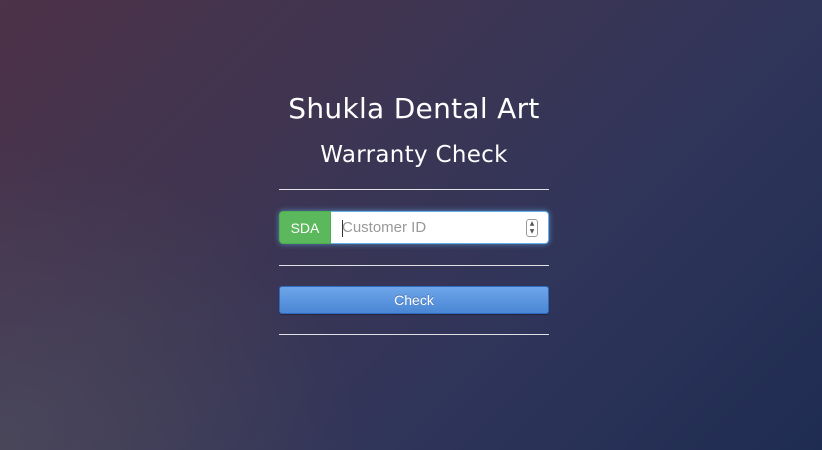 The image size is (822, 450). Describe the element at coordinates (342, 228) in the screenshot. I see `text-cursor` at that location.